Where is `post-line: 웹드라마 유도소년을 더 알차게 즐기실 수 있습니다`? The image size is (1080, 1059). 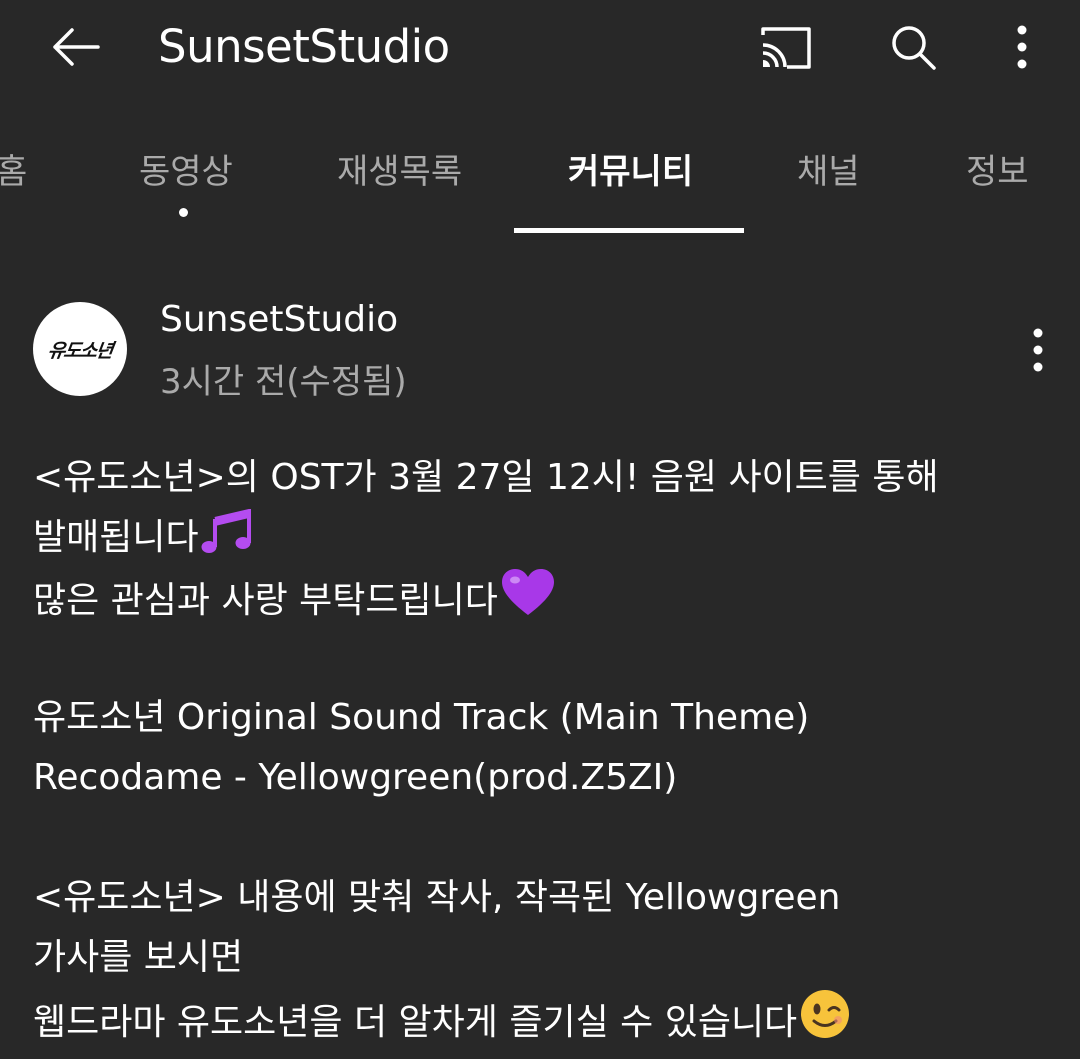
post-line: 웹드라마 유도소년을 더 알차게 즐기실 수 있습니다 is located at coordinates (548, 1018).